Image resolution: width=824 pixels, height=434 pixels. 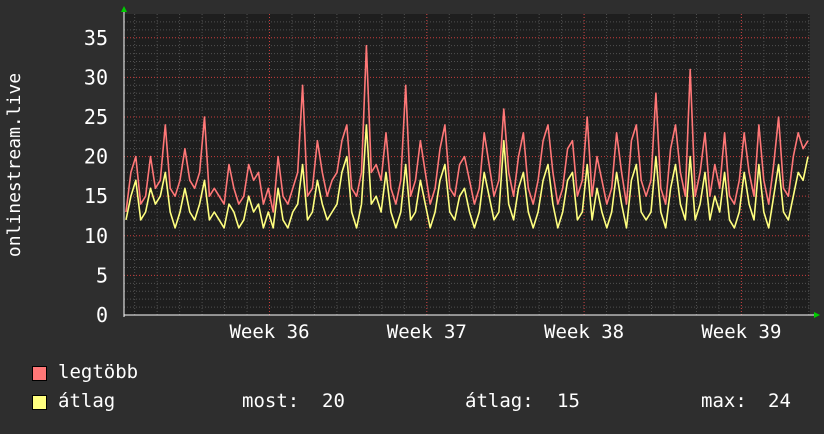 I want to click on stat-now-value: 20, so click(x=333, y=401).